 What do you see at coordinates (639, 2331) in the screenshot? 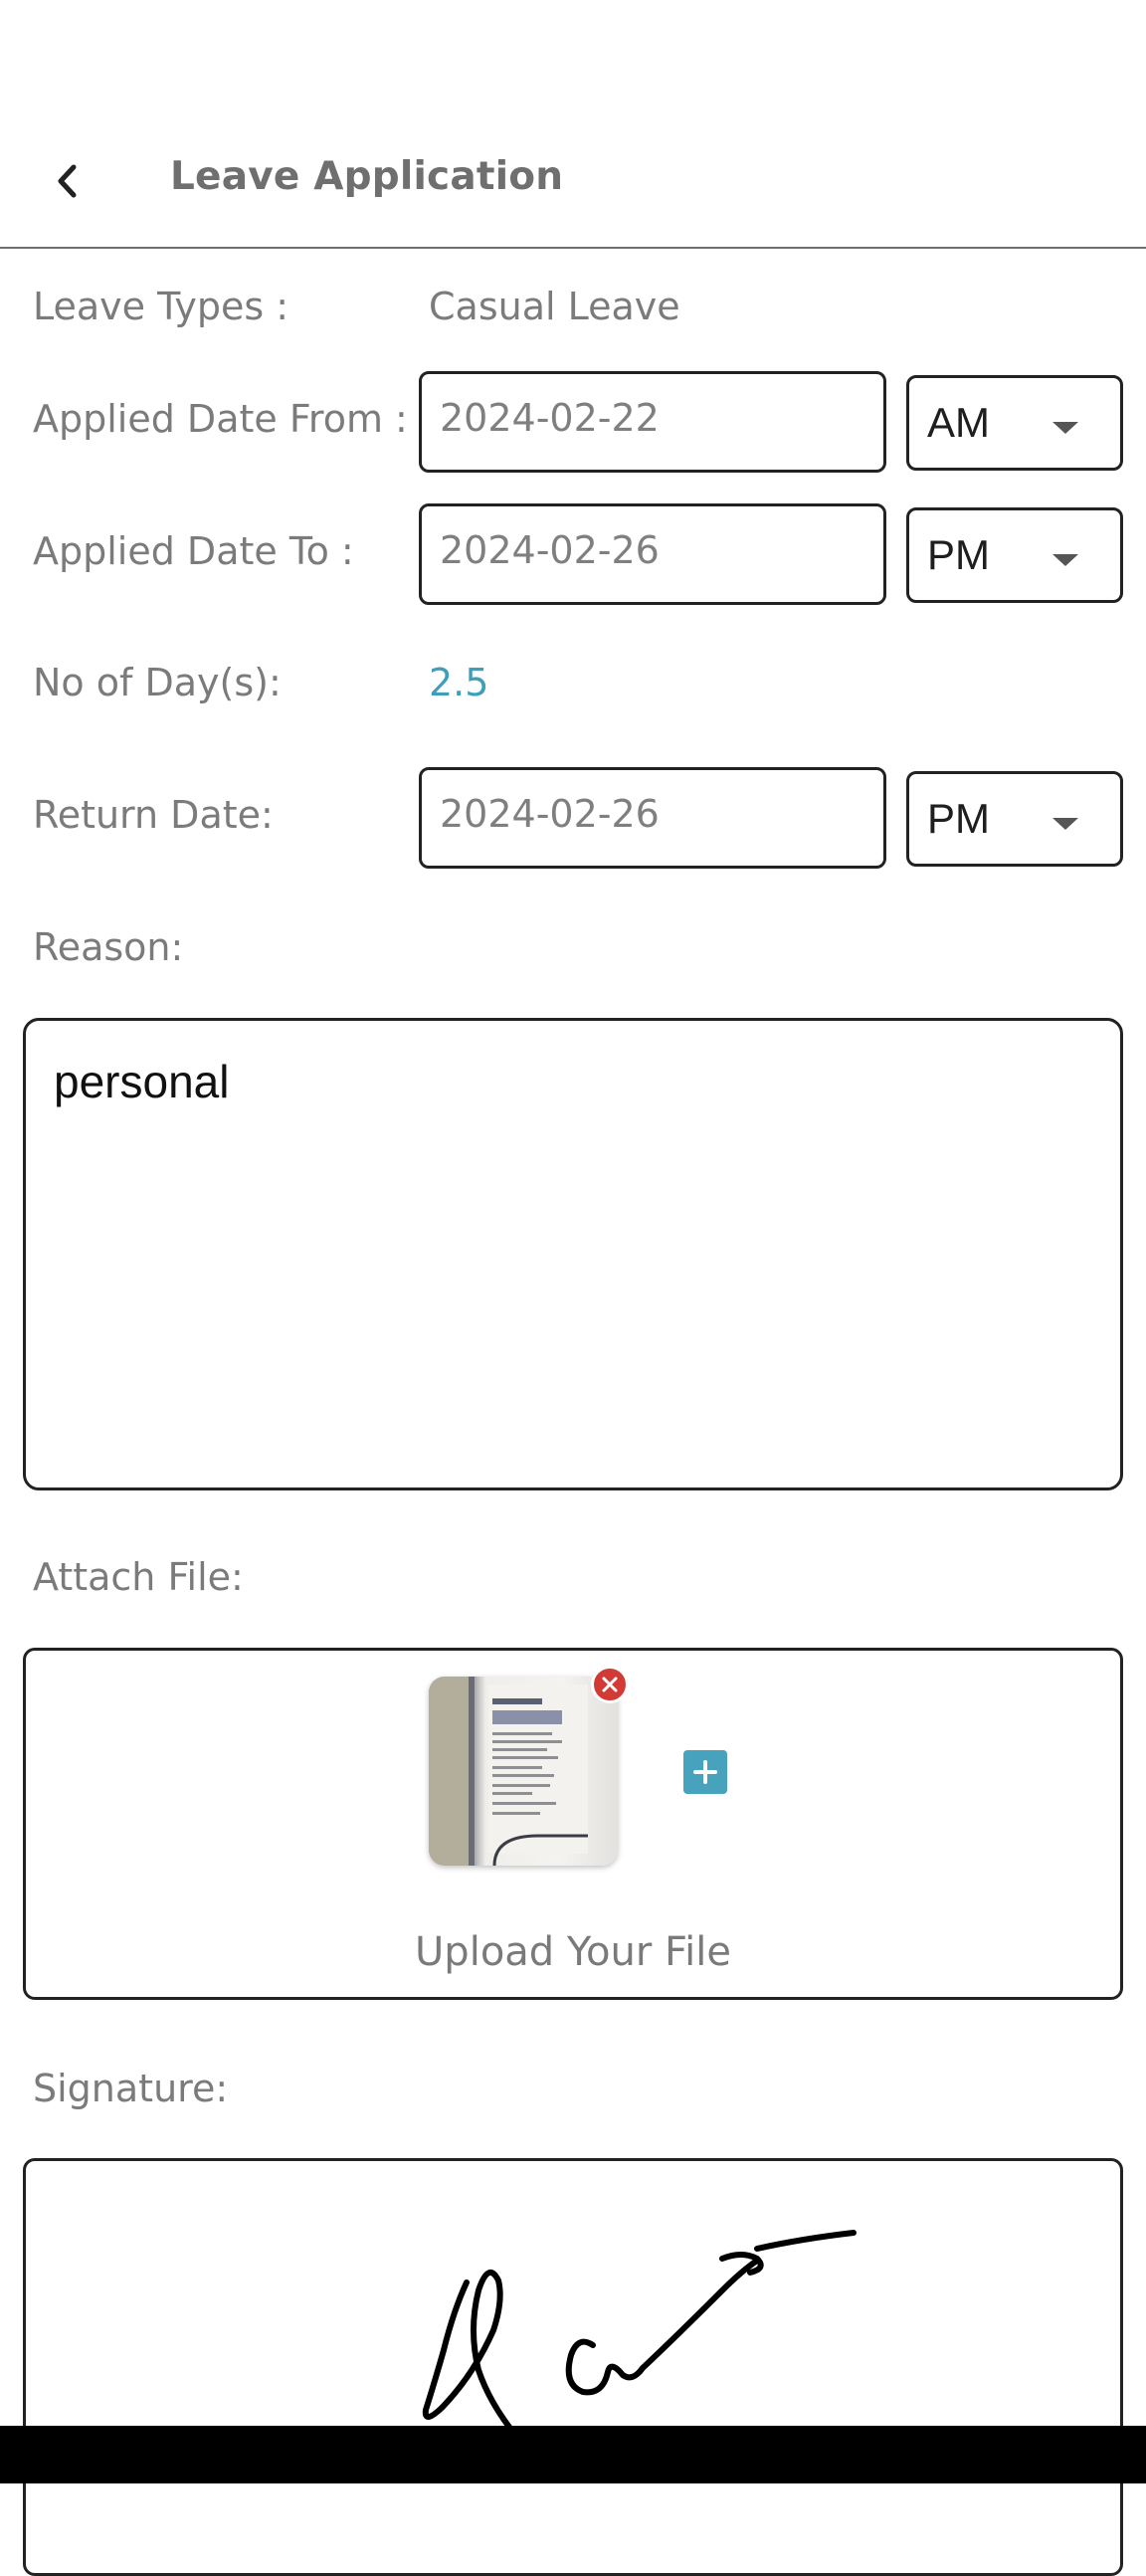
I see `signature-drawing` at bounding box center [639, 2331].